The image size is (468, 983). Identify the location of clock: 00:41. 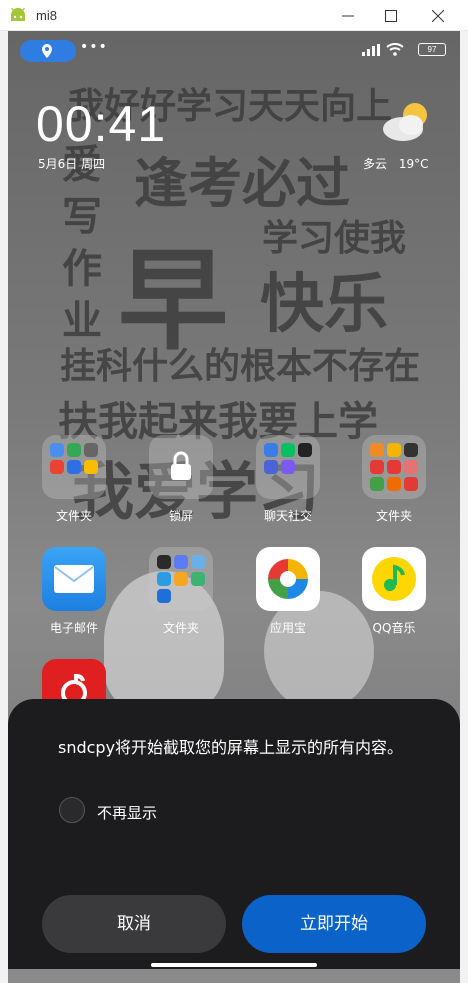
(101, 124).